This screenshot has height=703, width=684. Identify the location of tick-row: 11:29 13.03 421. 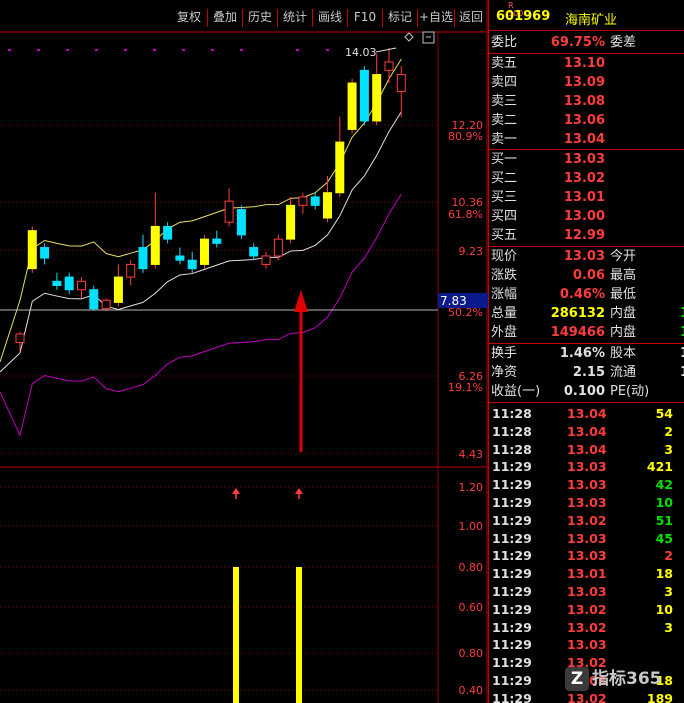
(582, 467).